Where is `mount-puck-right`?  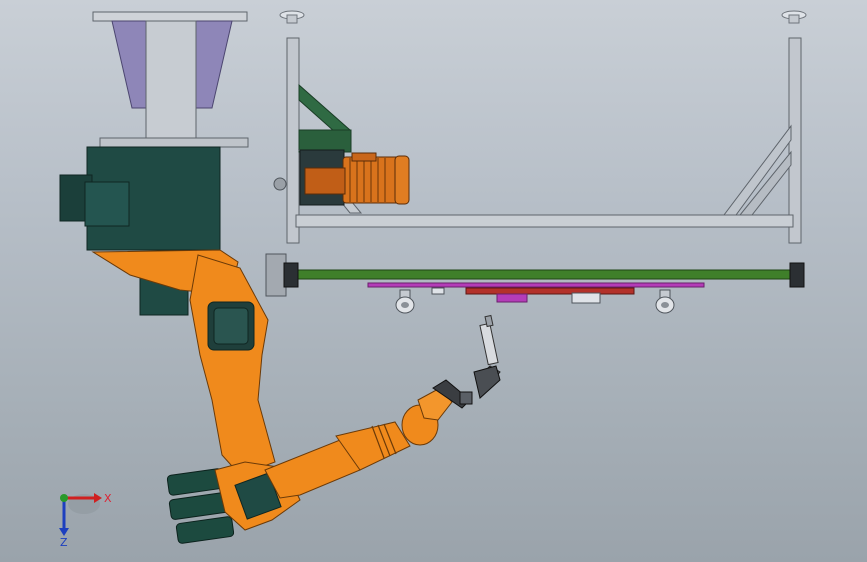
mount-puck-right is located at coordinates (794, 17).